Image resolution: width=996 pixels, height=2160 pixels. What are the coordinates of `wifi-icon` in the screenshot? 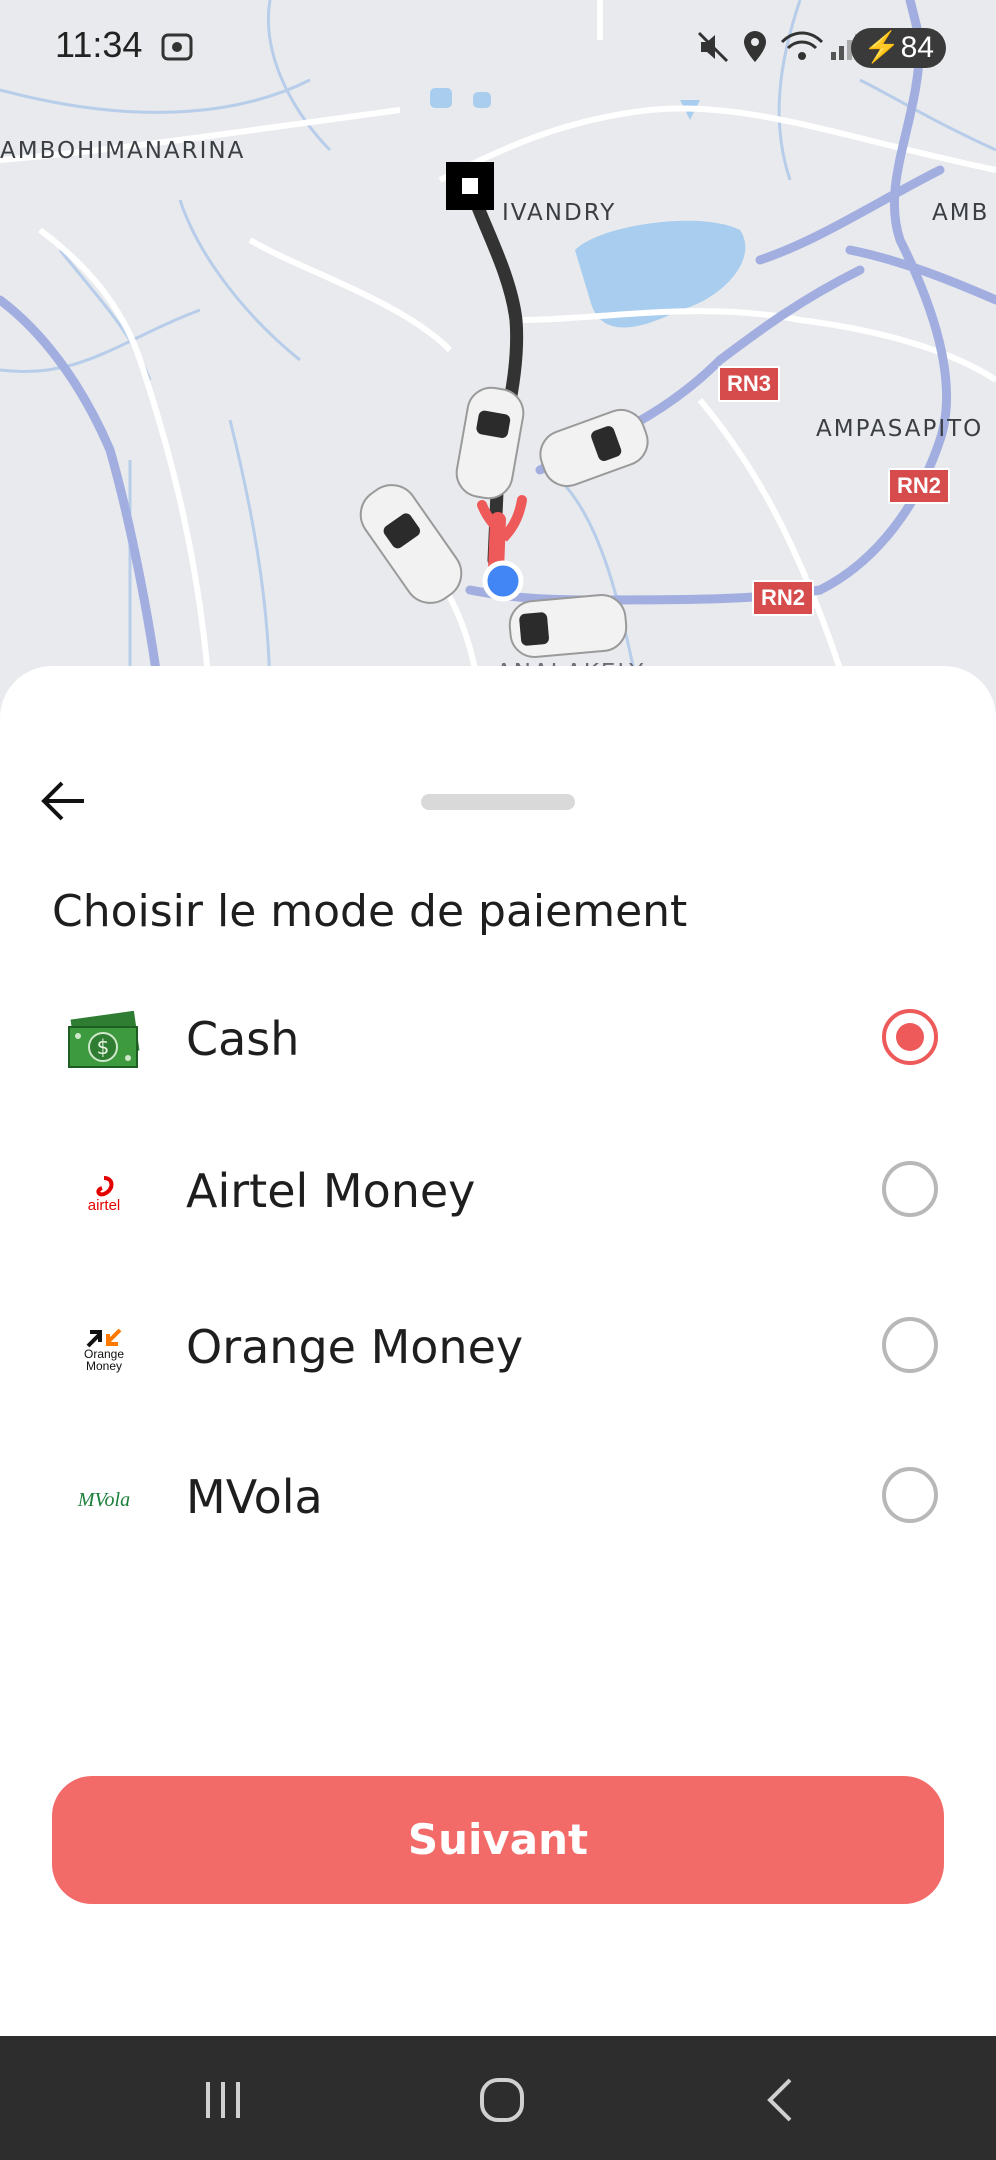 It's located at (802, 45).